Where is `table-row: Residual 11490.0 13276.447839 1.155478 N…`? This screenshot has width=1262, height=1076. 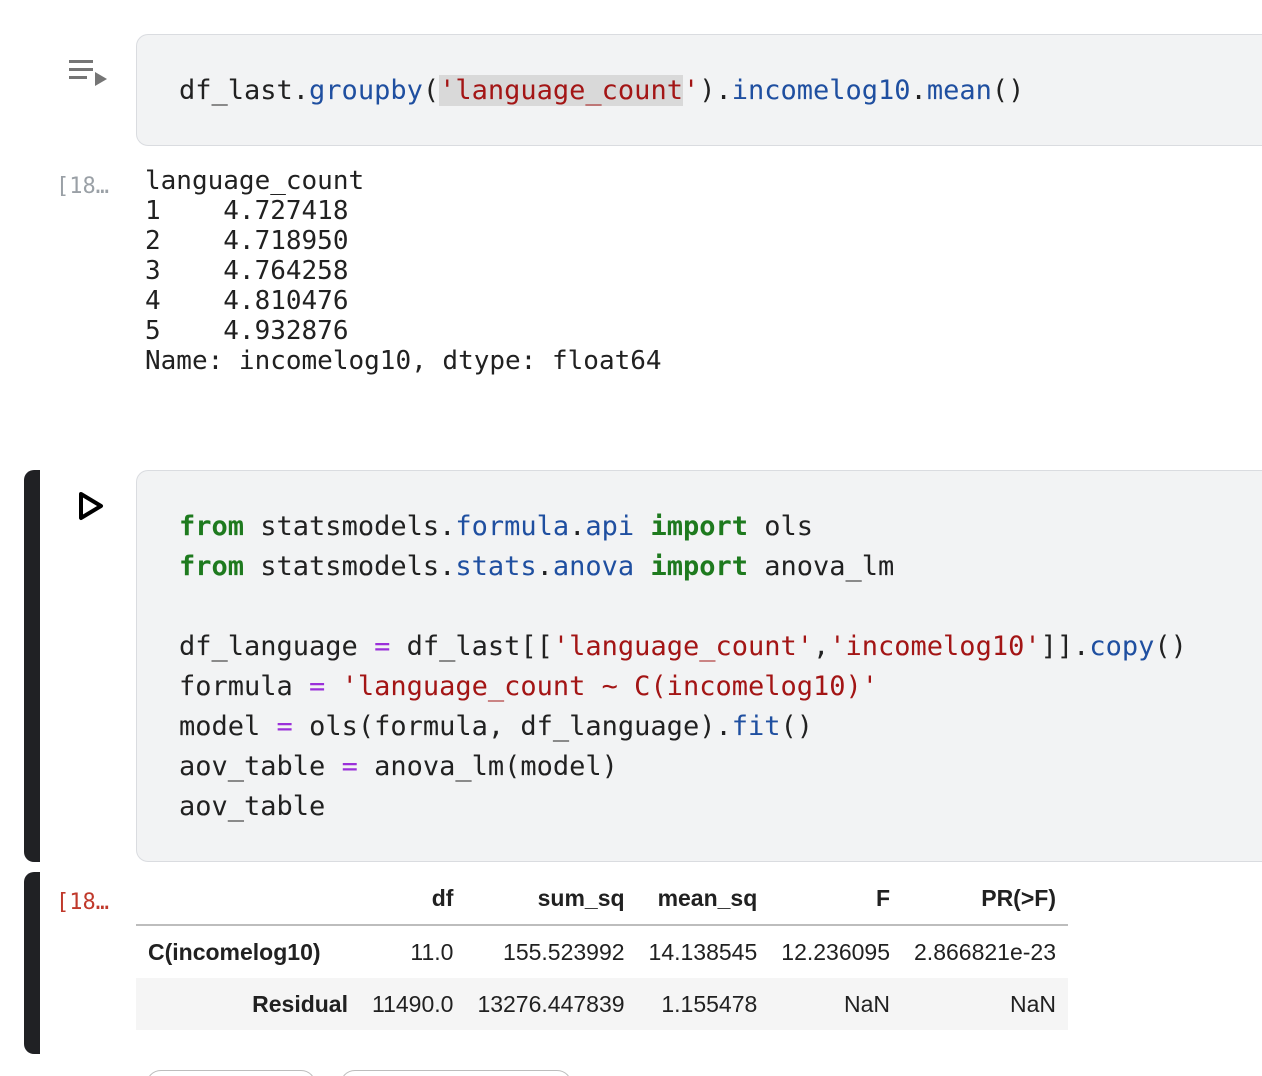 table-row: Residual 11490.0 13276.447839 1.155478 N… is located at coordinates (602, 1004).